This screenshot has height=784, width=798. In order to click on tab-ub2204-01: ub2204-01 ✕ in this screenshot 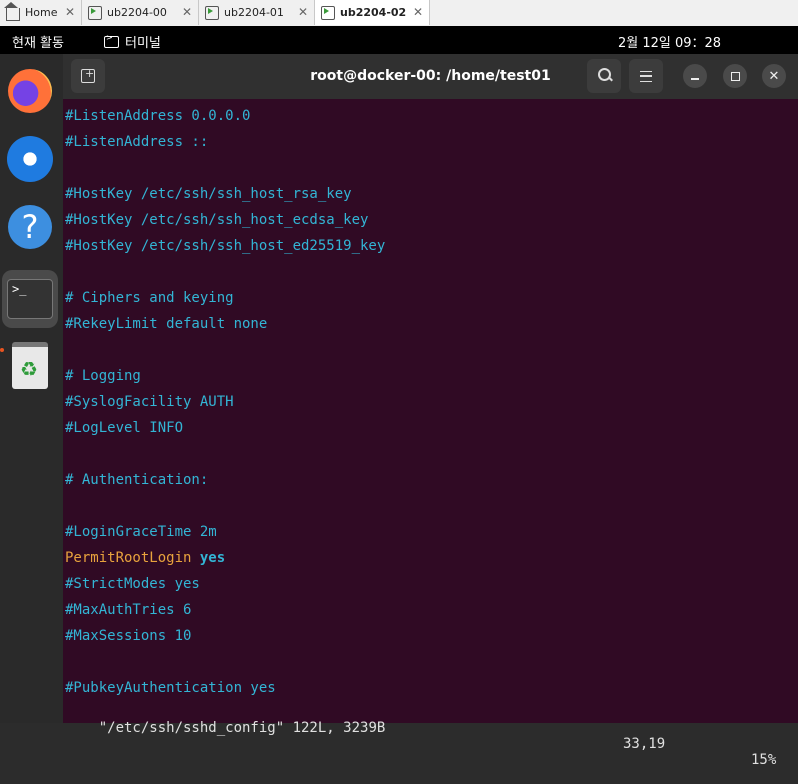, I will do `click(257, 12)`.